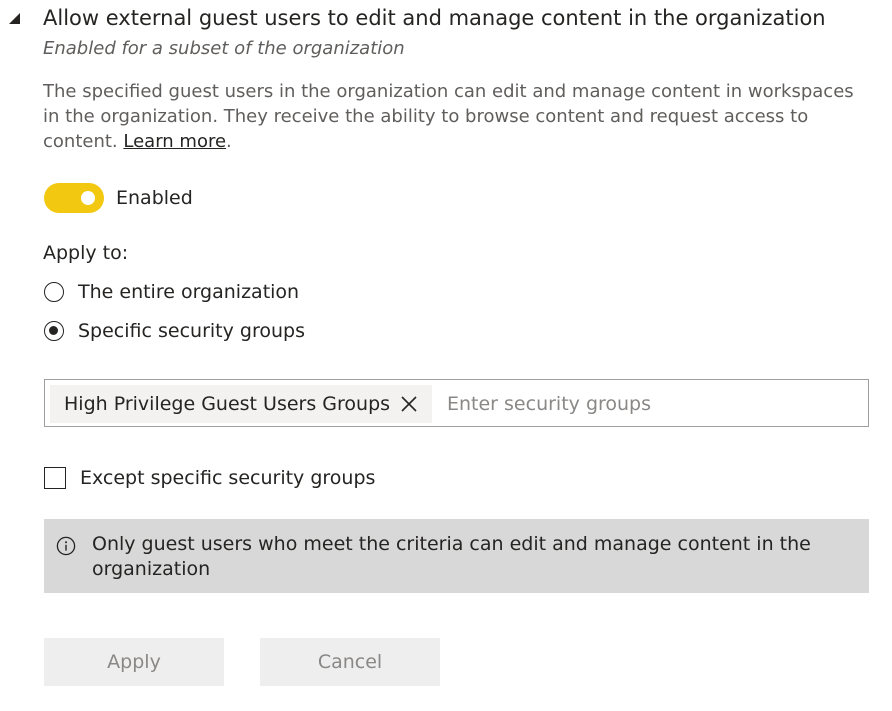 This screenshot has width=892, height=711. I want to click on except-checkbox, so click(55, 478).